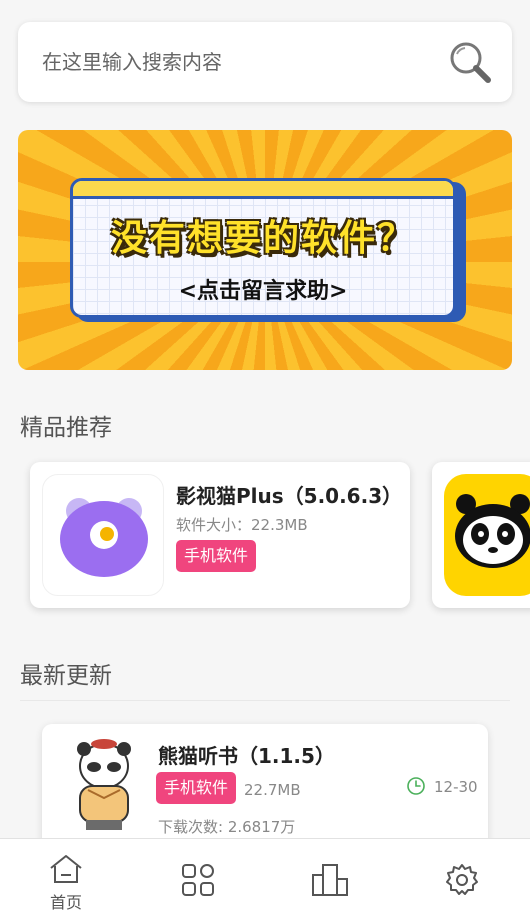 This screenshot has height=920, width=530. What do you see at coordinates (65, 902) in the screenshot?
I see `nav-label-home: 首页` at bounding box center [65, 902].